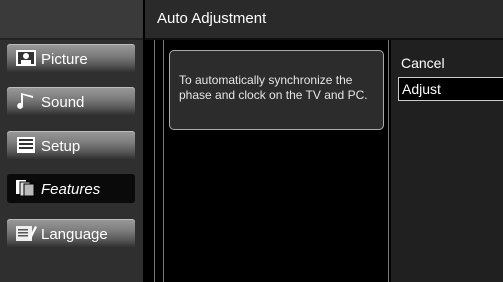  What do you see at coordinates (74, 234) in the screenshot?
I see `sidebar-item-label: Language` at bounding box center [74, 234].